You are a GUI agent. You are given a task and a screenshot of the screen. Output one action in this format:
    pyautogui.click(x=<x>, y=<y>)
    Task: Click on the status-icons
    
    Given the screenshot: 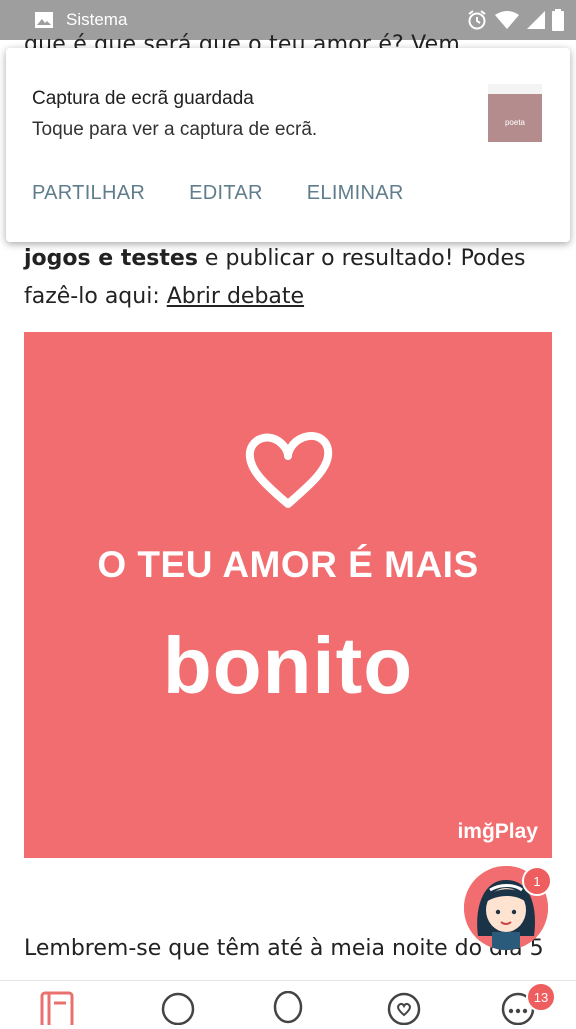 What is the action you would take?
    pyautogui.click(x=515, y=20)
    